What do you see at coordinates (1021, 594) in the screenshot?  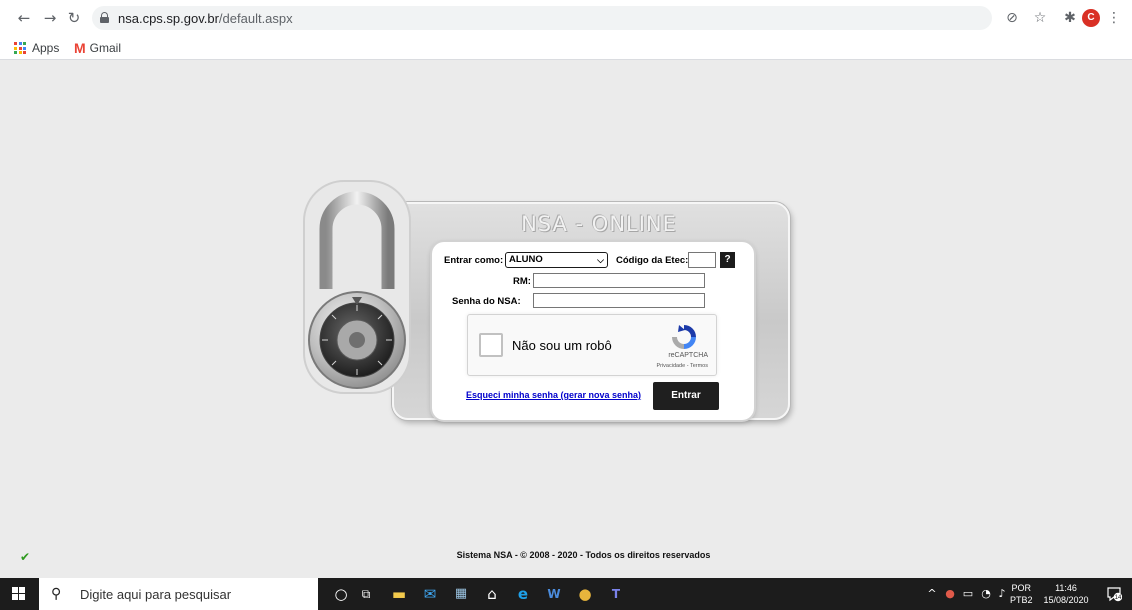 I see `language-indicator: POR PTB2` at bounding box center [1021, 594].